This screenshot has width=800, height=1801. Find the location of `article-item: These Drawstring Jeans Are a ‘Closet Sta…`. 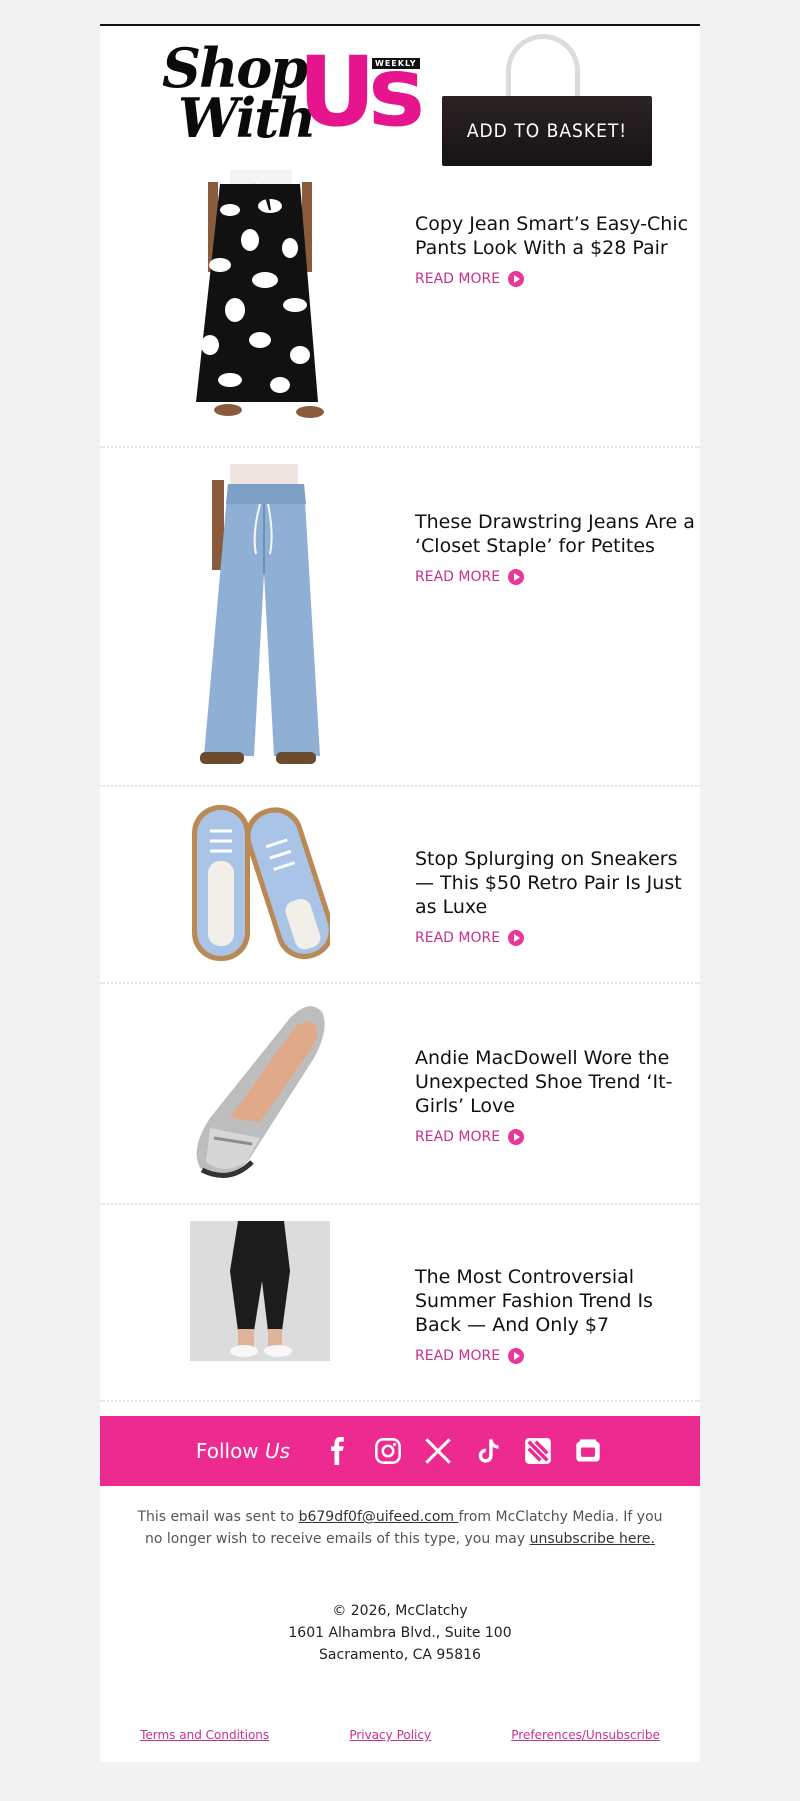

article-item: These Drawstring Jeans Are a ‘Closet Sta… is located at coordinates (400, 617).